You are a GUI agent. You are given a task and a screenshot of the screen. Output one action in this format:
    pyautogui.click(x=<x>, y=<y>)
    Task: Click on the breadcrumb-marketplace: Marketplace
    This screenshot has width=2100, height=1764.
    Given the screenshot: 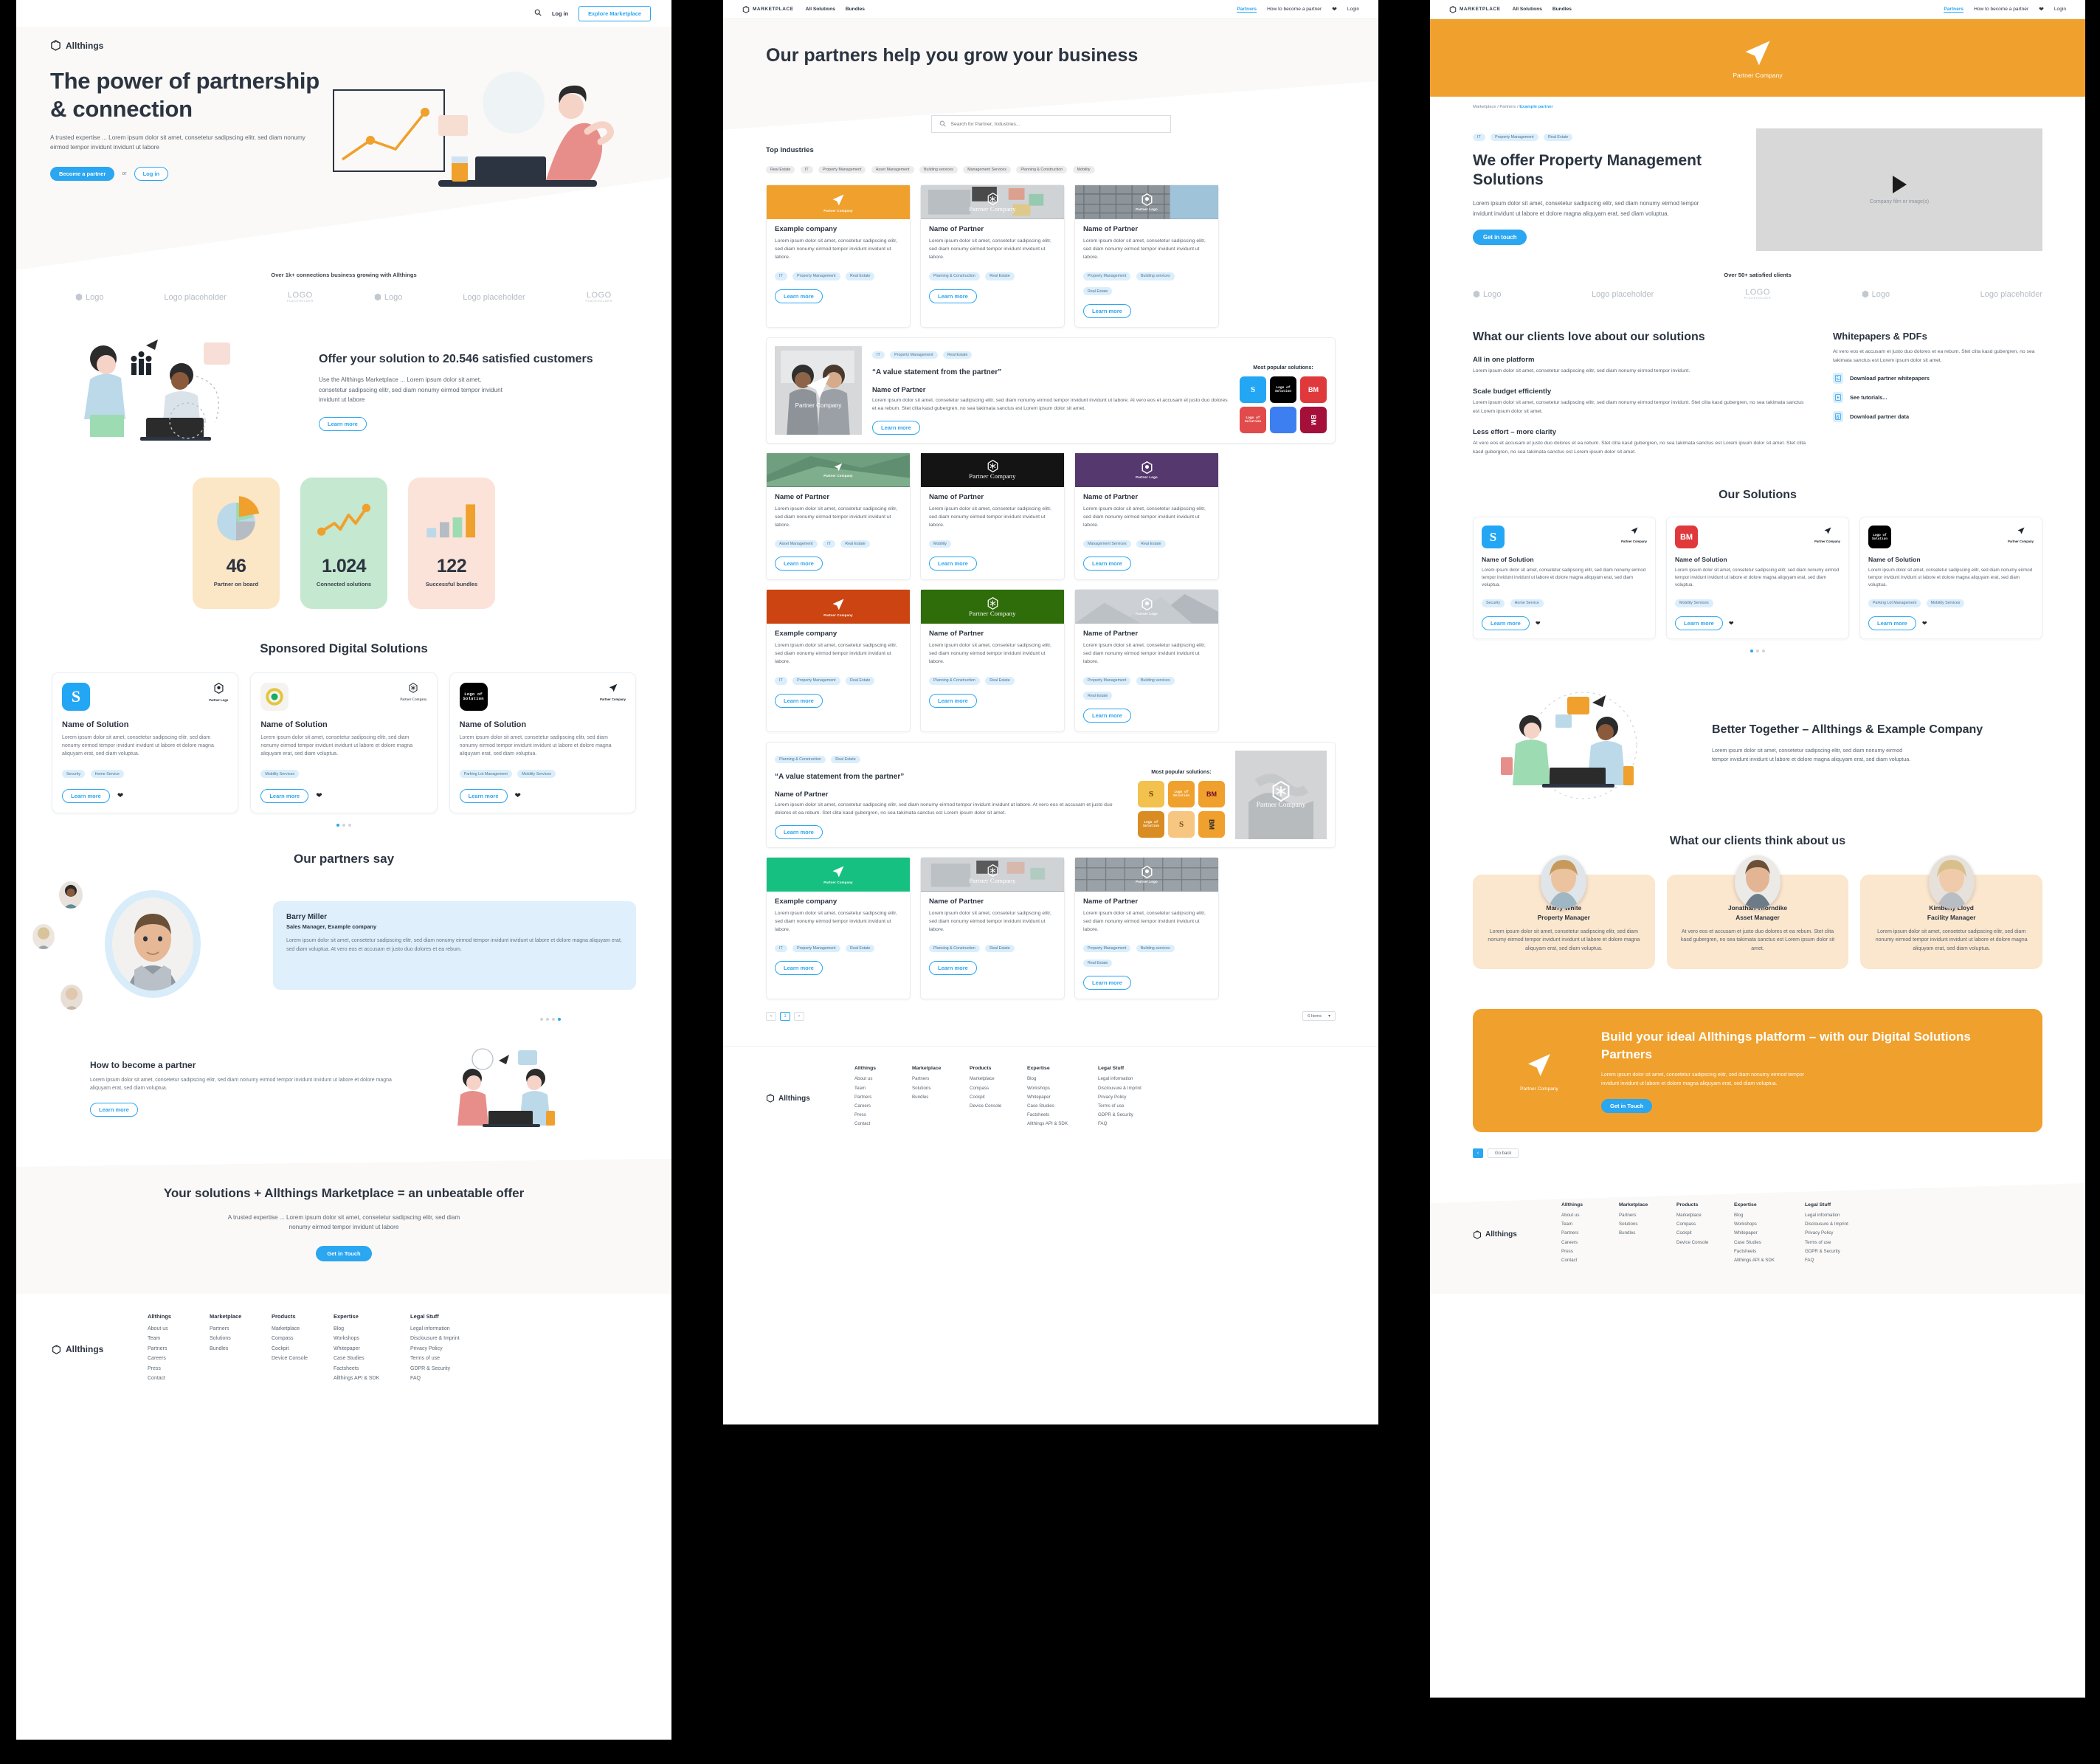 What is the action you would take?
    pyautogui.click(x=1484, y=107)
    